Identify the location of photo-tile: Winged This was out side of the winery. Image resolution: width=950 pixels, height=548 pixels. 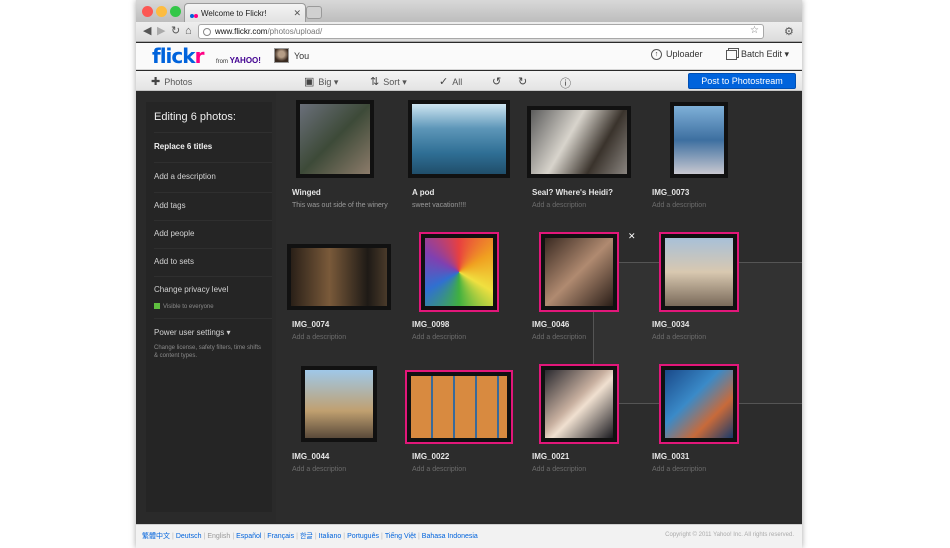
(341, 164).